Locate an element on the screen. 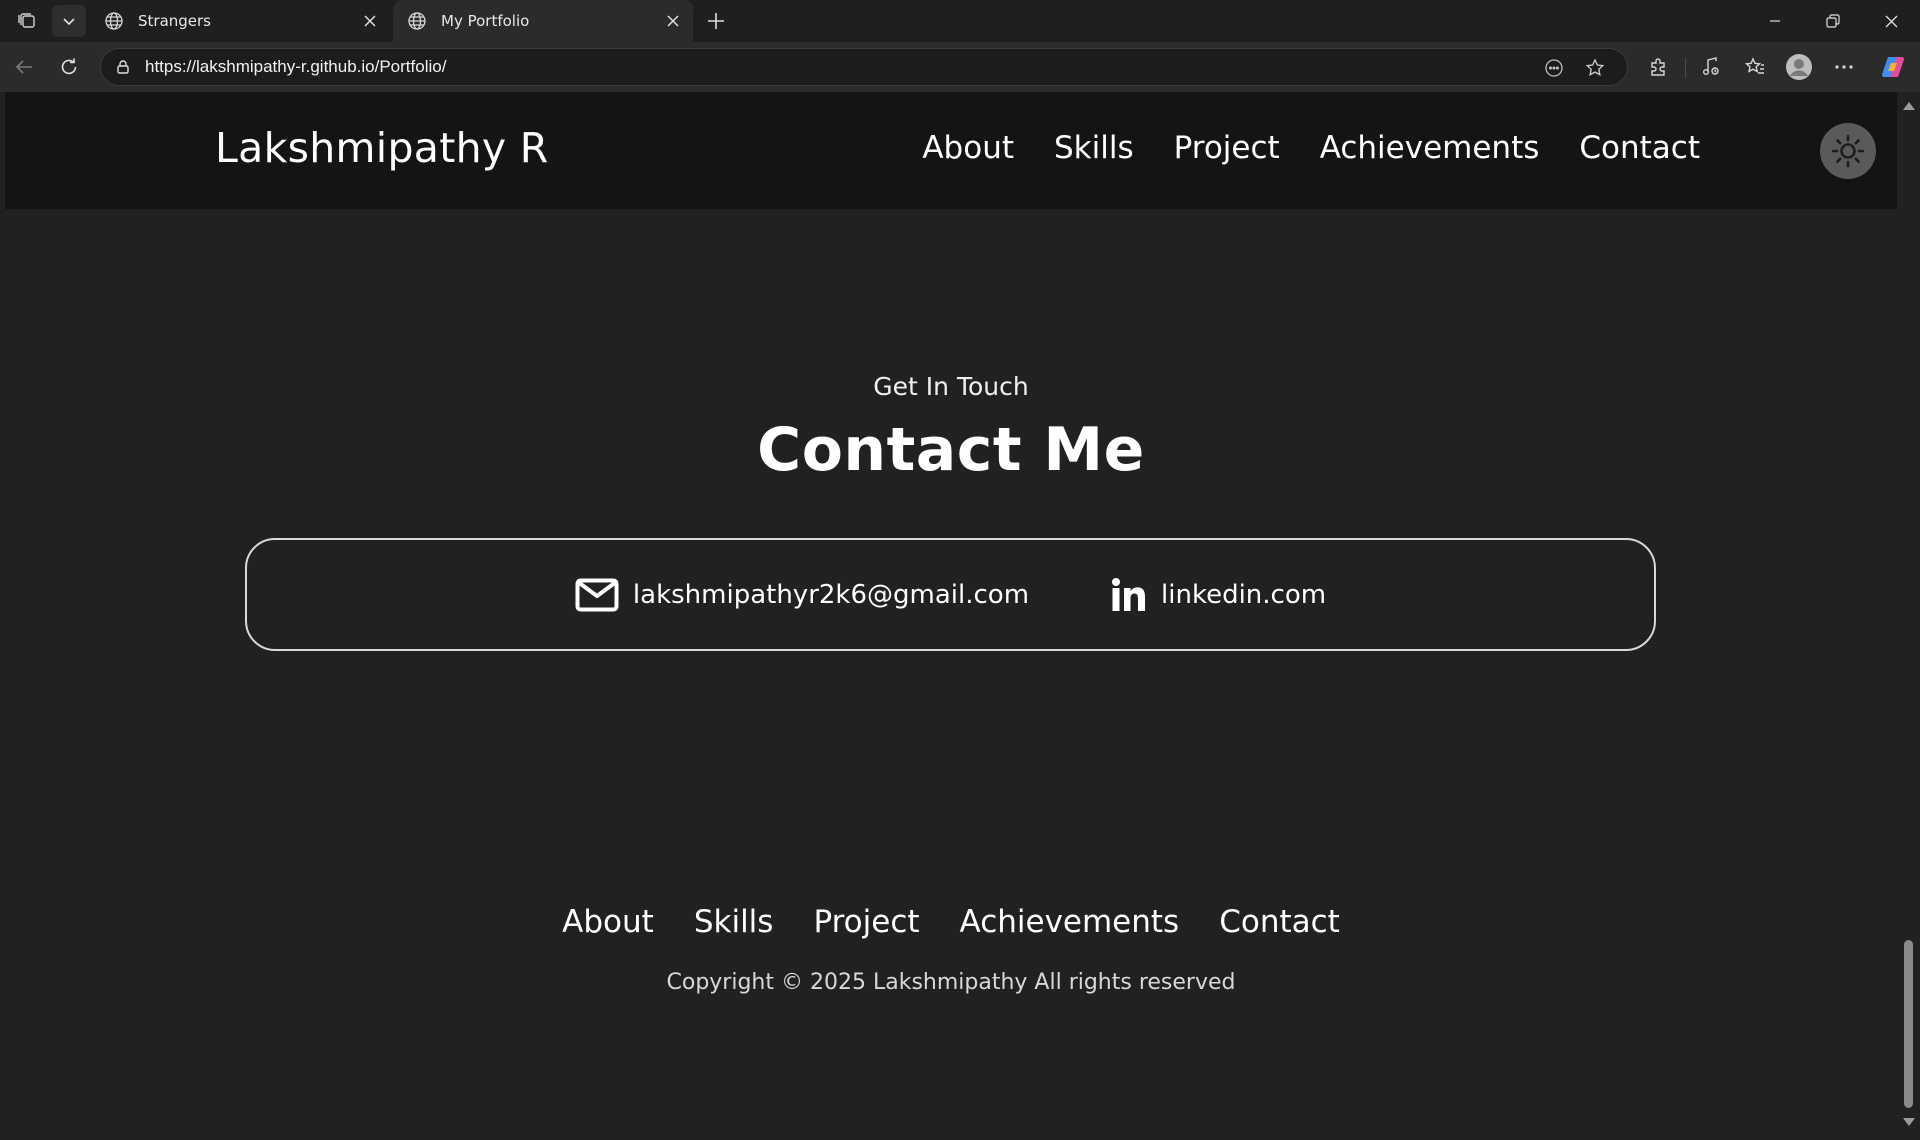  workspaces-button is located at coordinates (27, 21).